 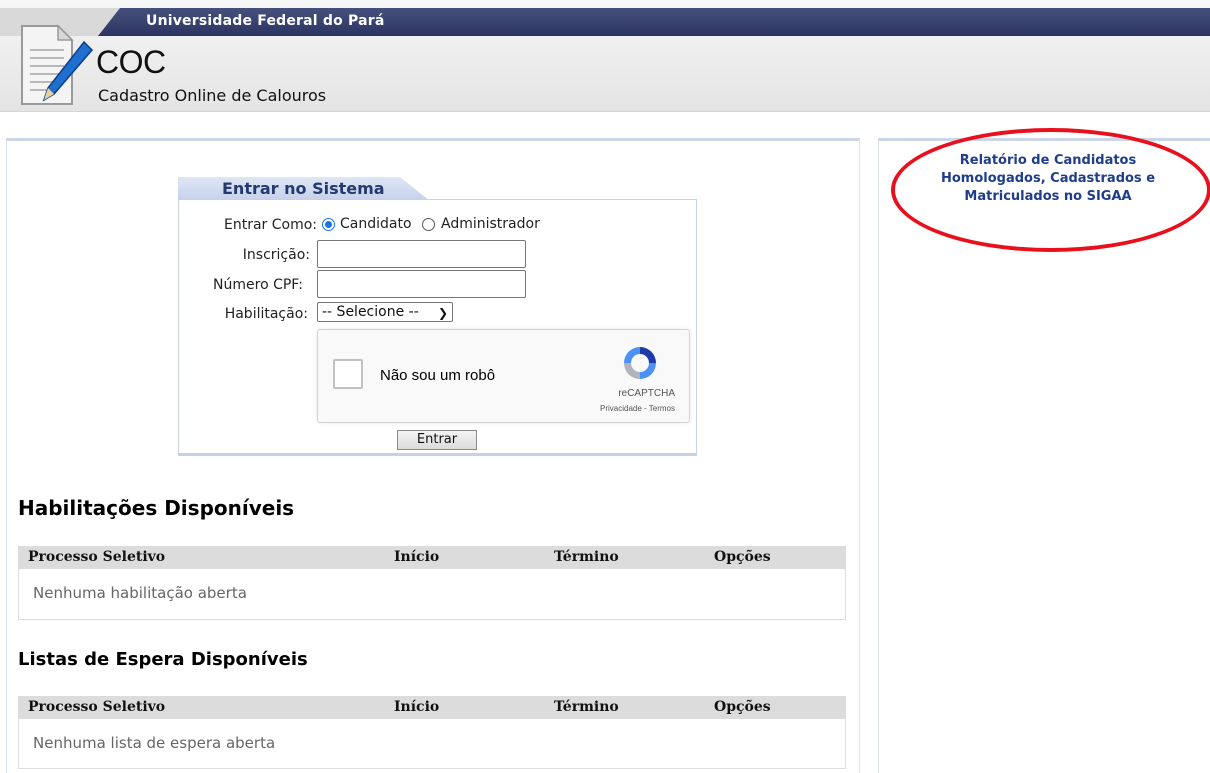 I want to click on recaptcha-terms-link: Privacidade - Termos, so click(x=637, y=408).